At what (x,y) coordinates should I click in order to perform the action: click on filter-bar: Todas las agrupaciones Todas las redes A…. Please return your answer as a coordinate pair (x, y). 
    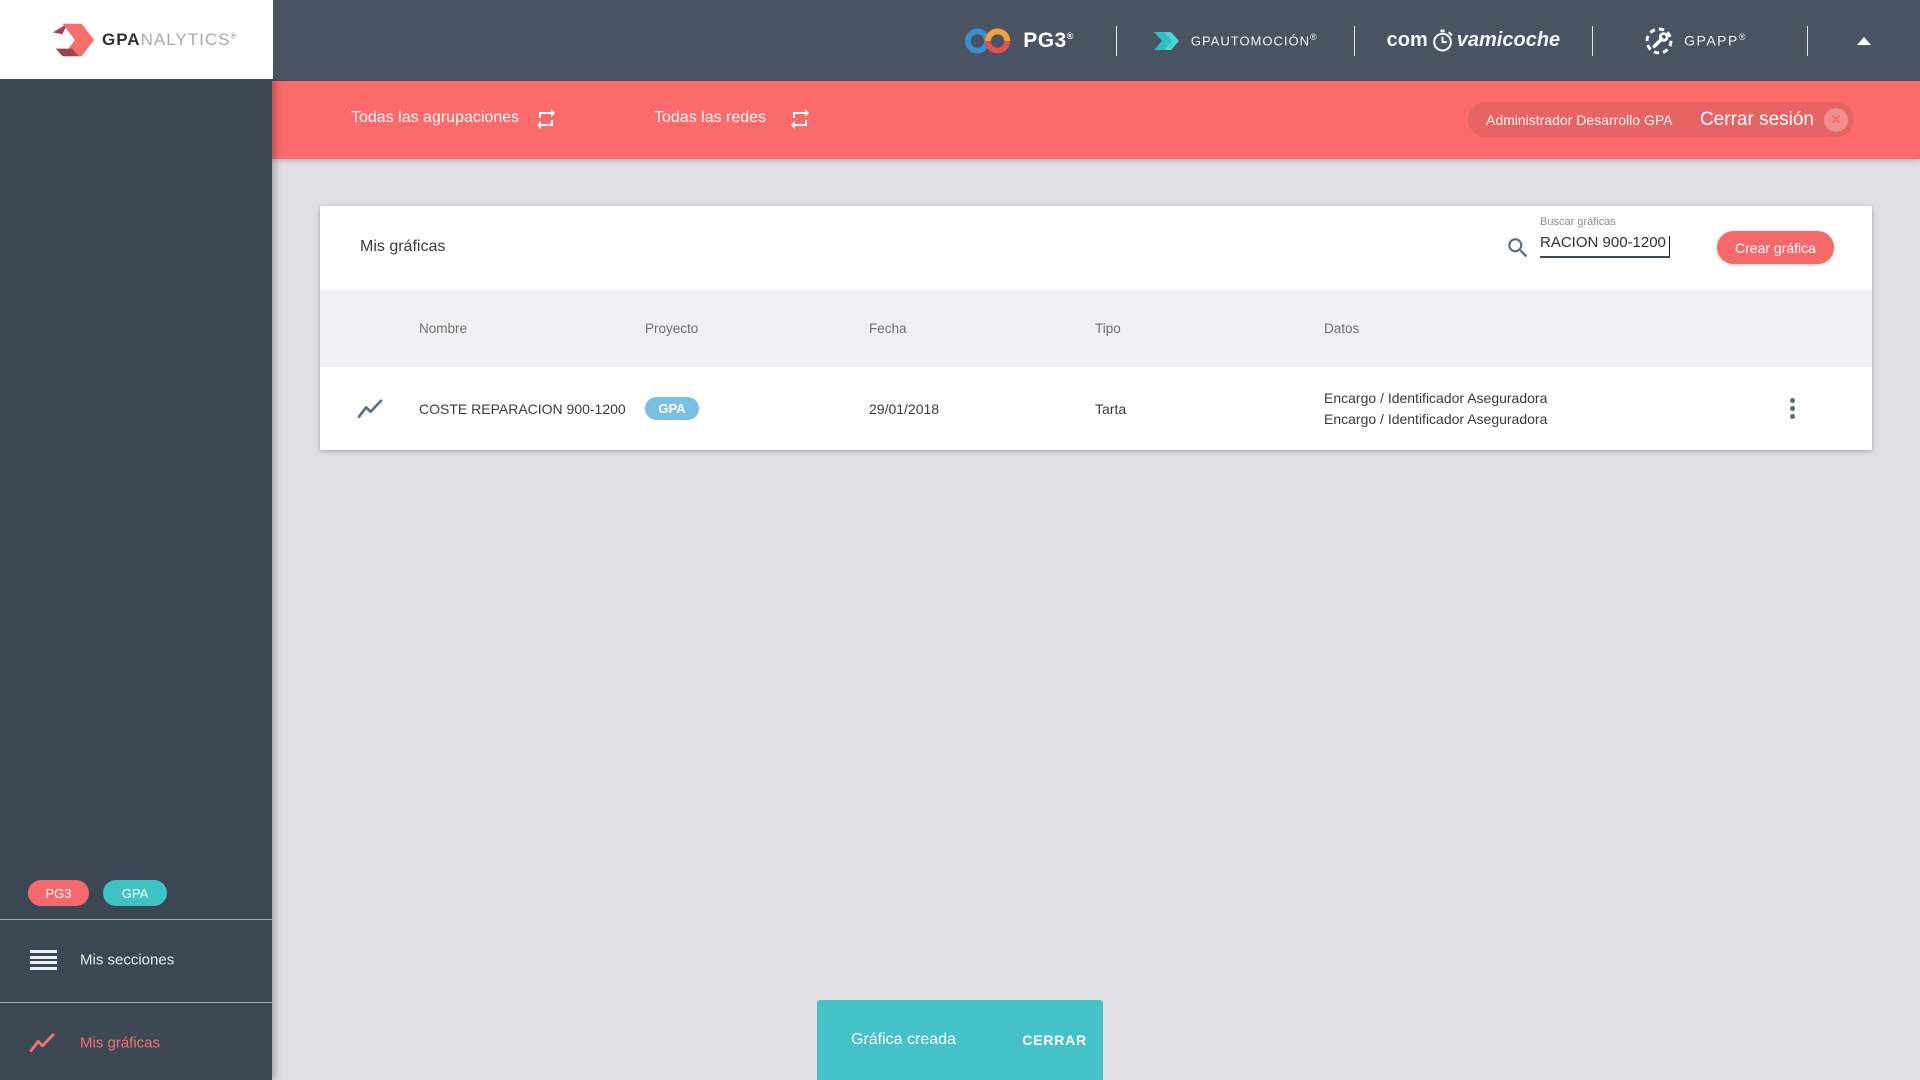
    Looking at the image, I should click on (1096, 120).